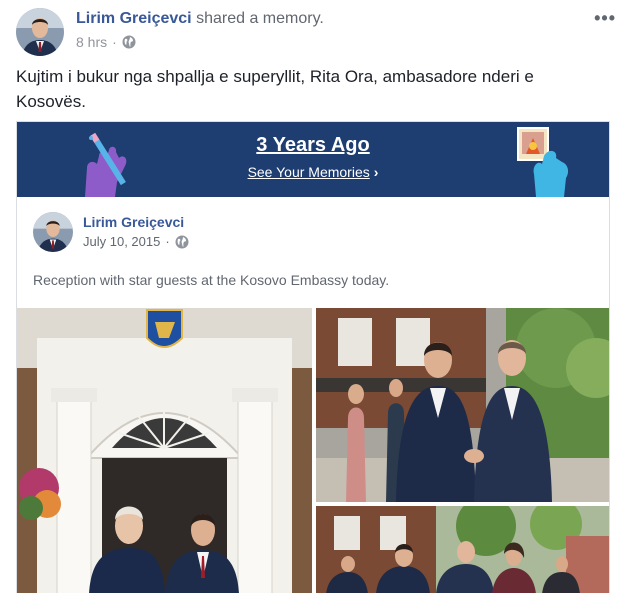 The height and width of the screenshot is (593, 626). I want to click on original-author-avatar, so click(53, 232).